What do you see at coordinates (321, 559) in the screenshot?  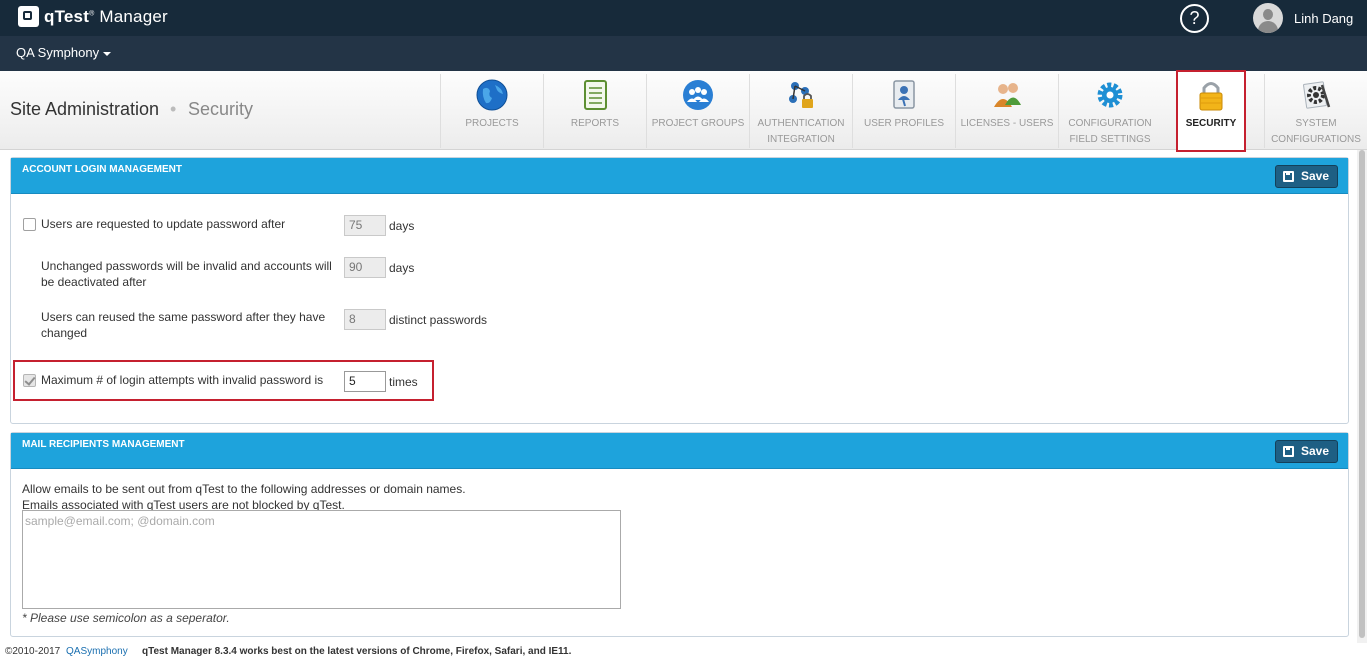 I see `mail-recipients-textarea: sample@email.com; @domain.com` at bounding box center [321, 559].